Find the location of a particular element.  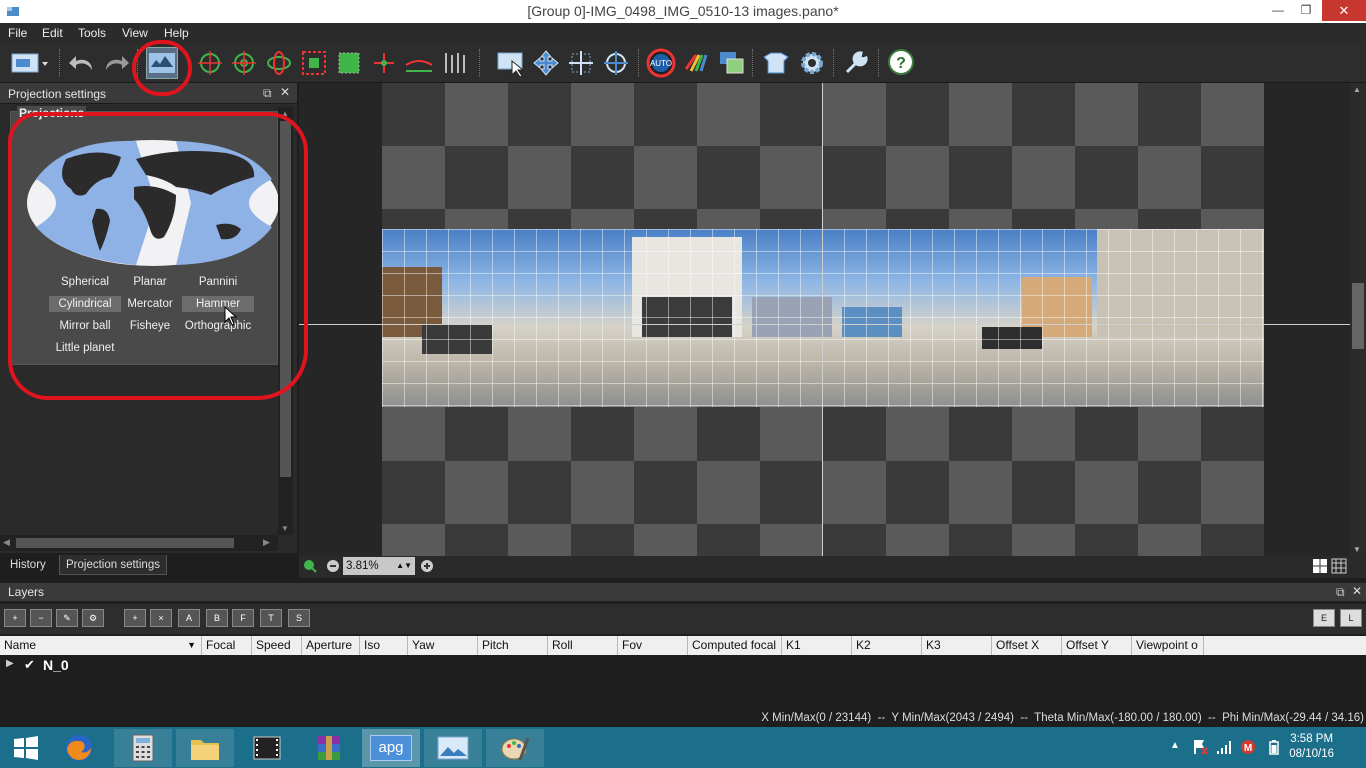

blend-icon is located at coordinates (732, 63).